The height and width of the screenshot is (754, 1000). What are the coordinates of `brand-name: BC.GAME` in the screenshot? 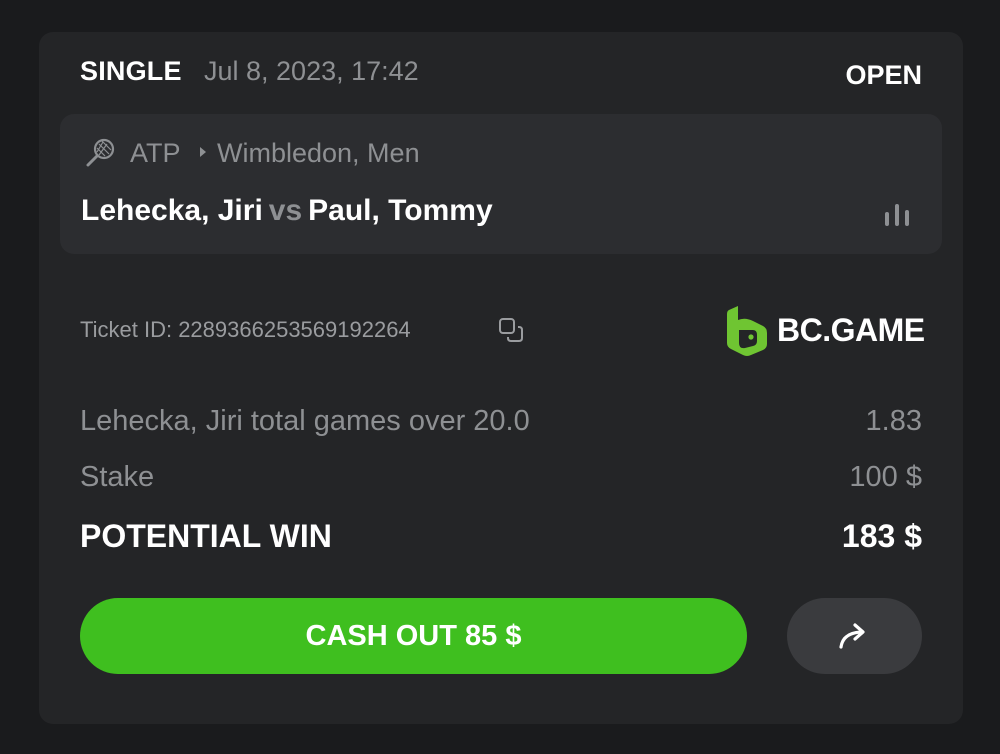 It's located at (851, 330).